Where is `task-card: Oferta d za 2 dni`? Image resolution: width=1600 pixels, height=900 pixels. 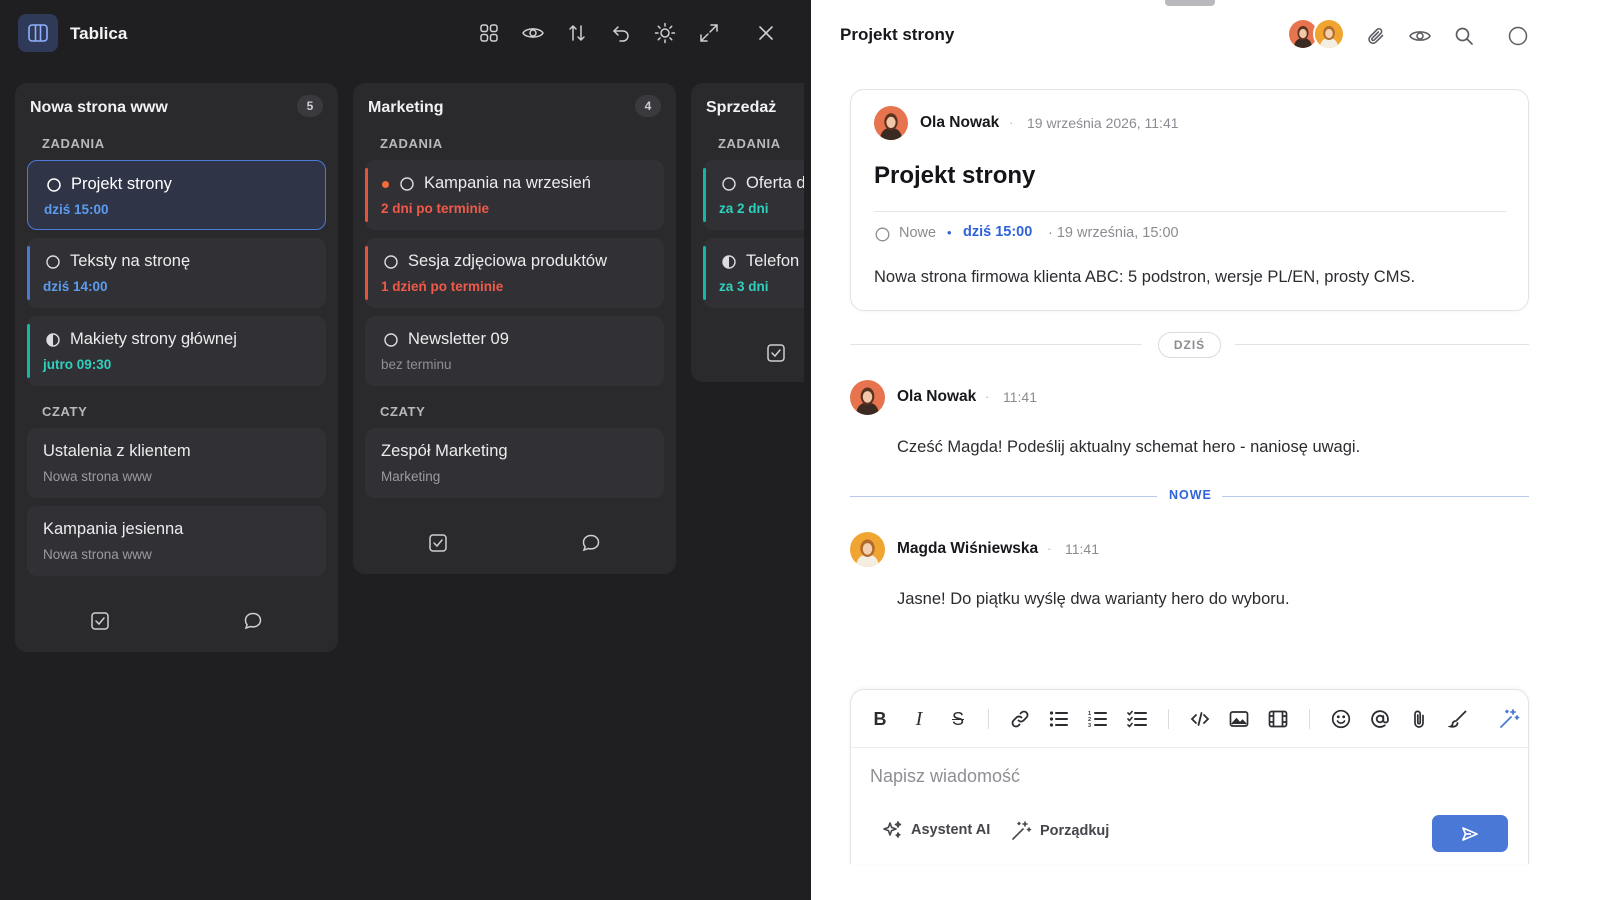
task-card: Oferta d za 2 dni is located at coordinates (753, 195).